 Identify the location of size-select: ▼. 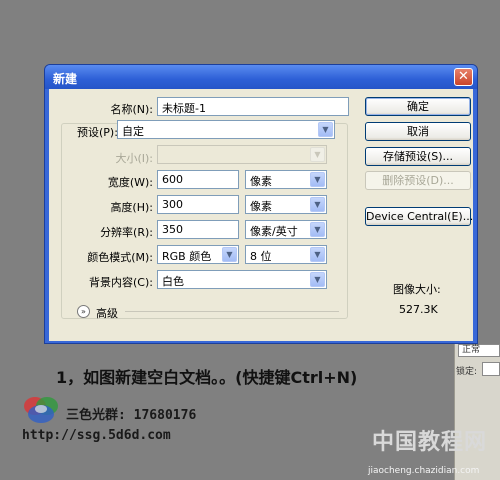
(242, 154).